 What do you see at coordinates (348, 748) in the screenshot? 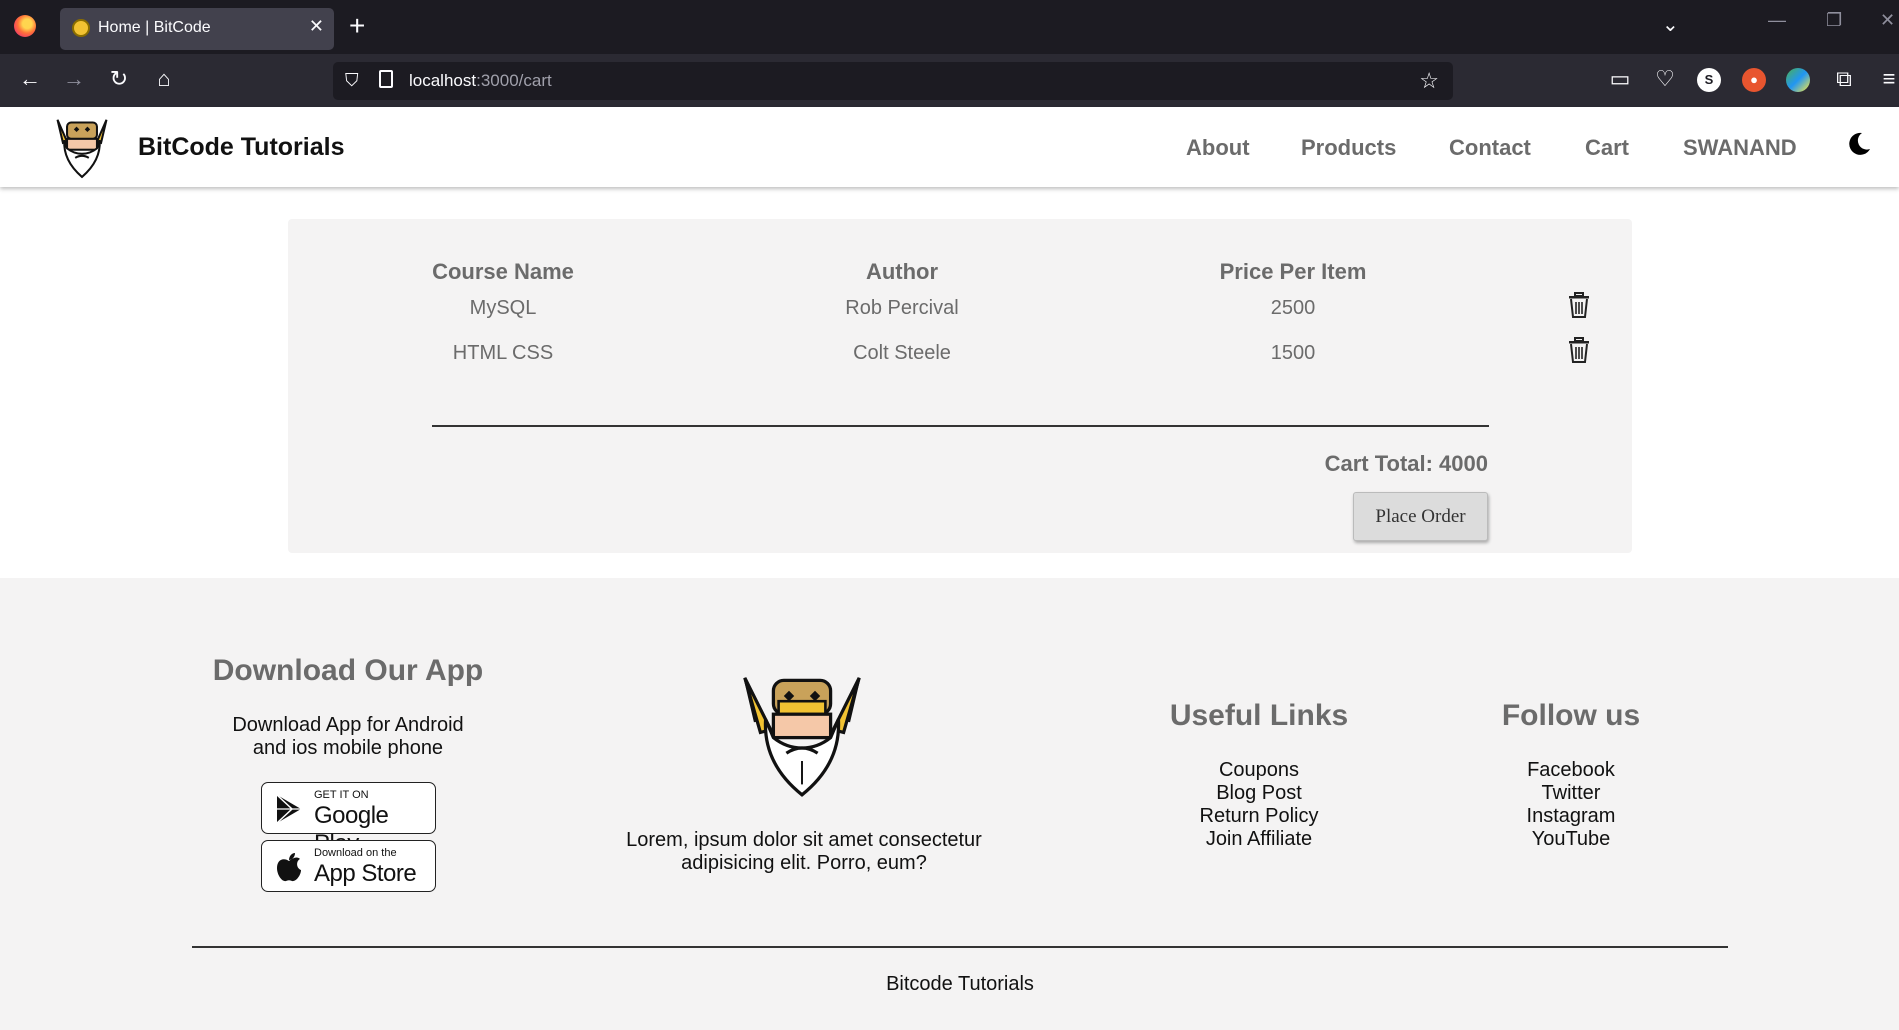
I see `download-app-text-line2: and ios mobile phone` at bounding box center [348, 748].